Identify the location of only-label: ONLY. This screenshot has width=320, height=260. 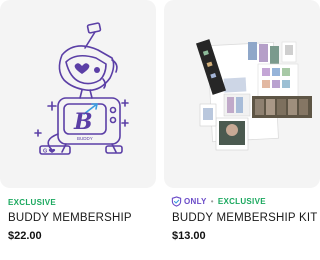
(195, 201).